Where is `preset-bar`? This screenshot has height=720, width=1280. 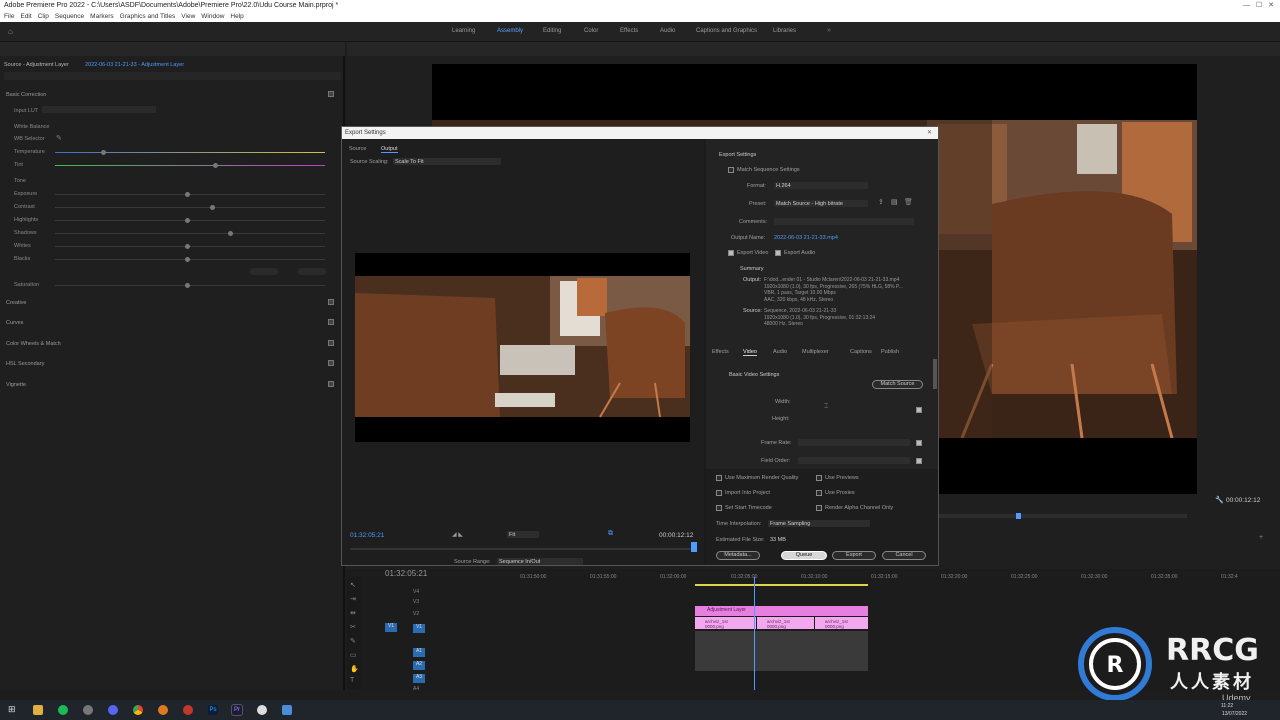
preset-bar is located at coordinates (172, 76).